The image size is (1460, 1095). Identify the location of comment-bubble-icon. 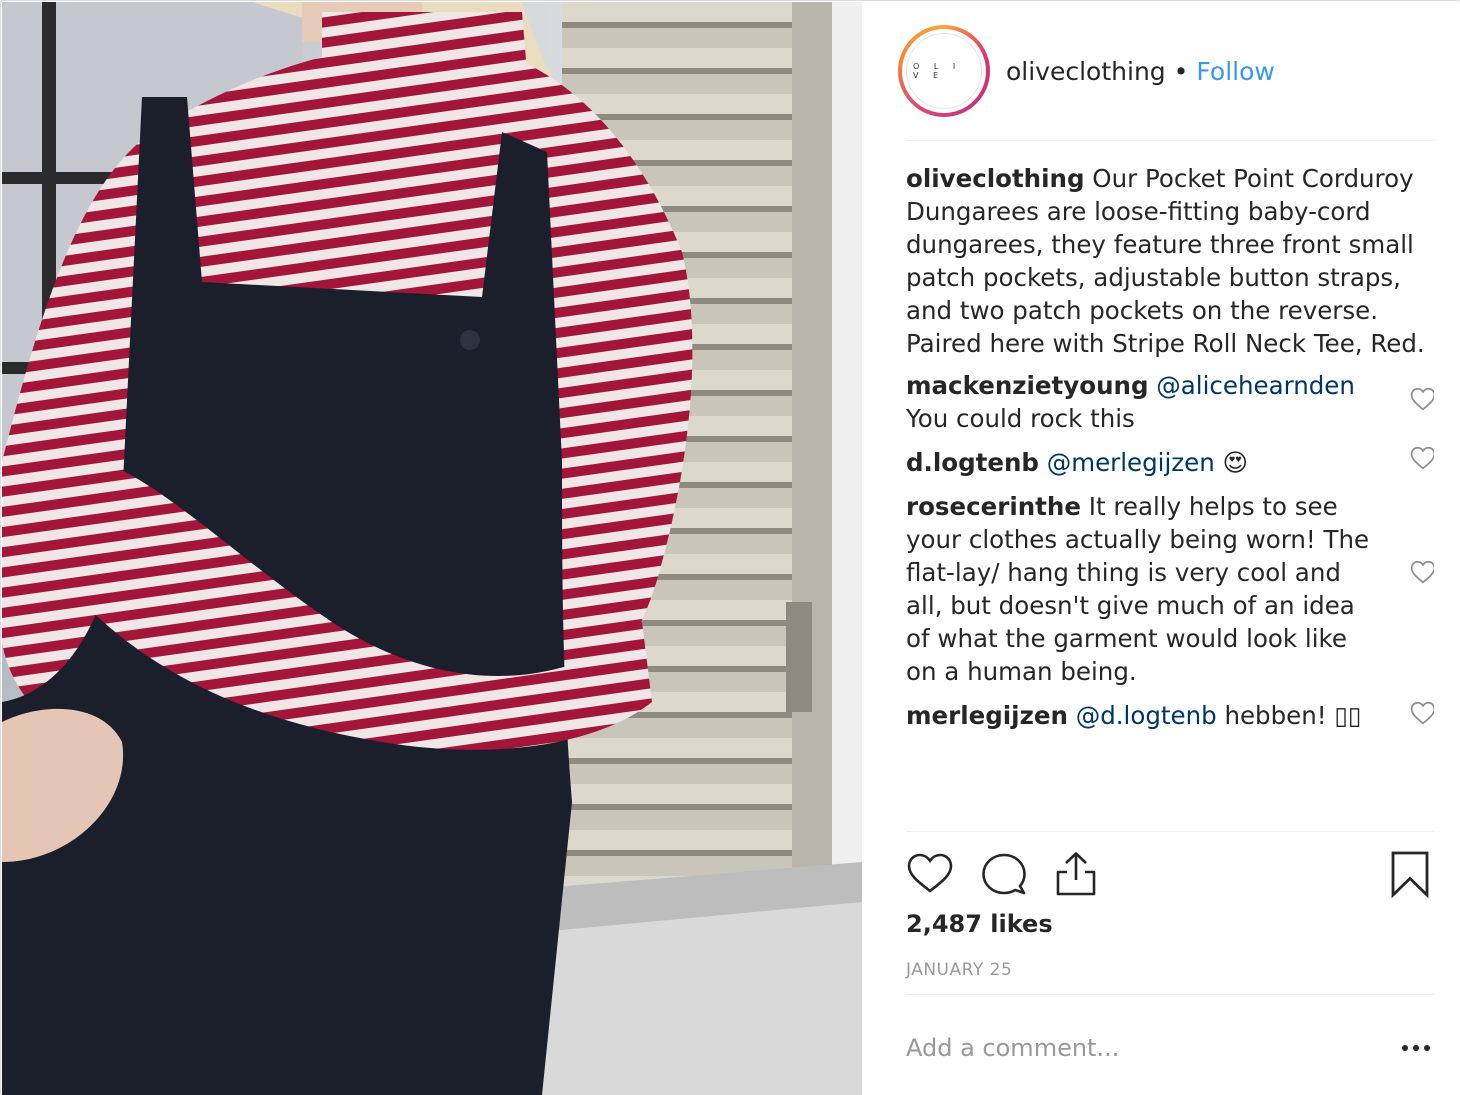
(1004, 874).